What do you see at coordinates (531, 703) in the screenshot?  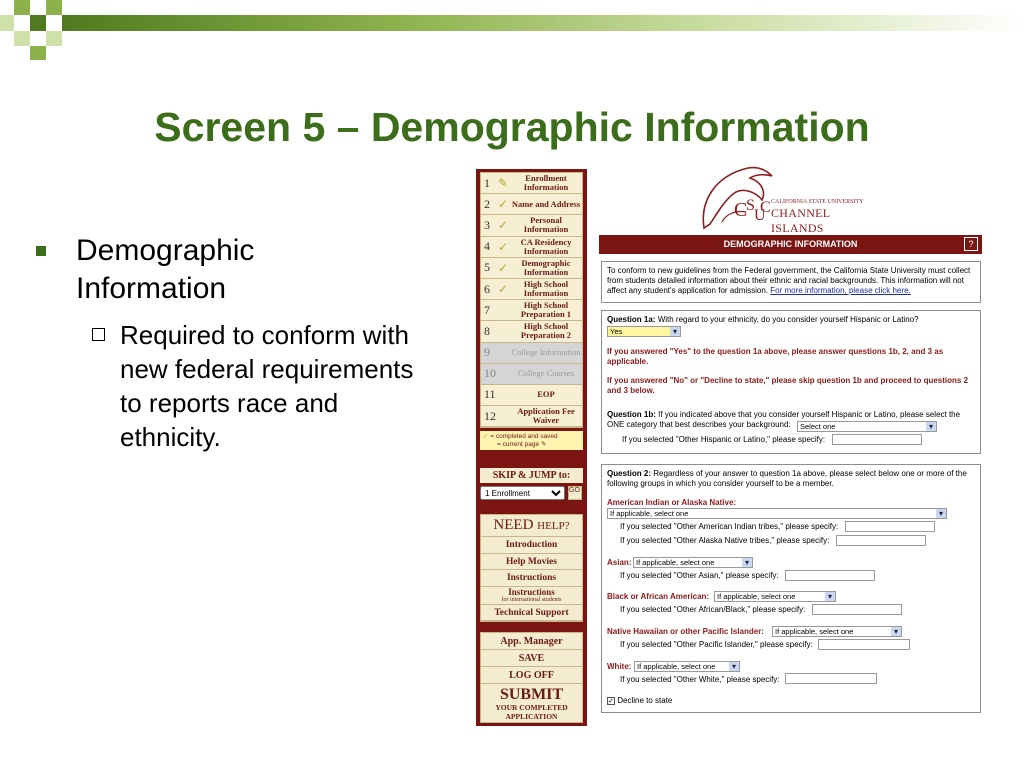 I see `submit-button: SUBMIT YOUR COMPLETED APPLICATION` at bounding box center [531, 703].